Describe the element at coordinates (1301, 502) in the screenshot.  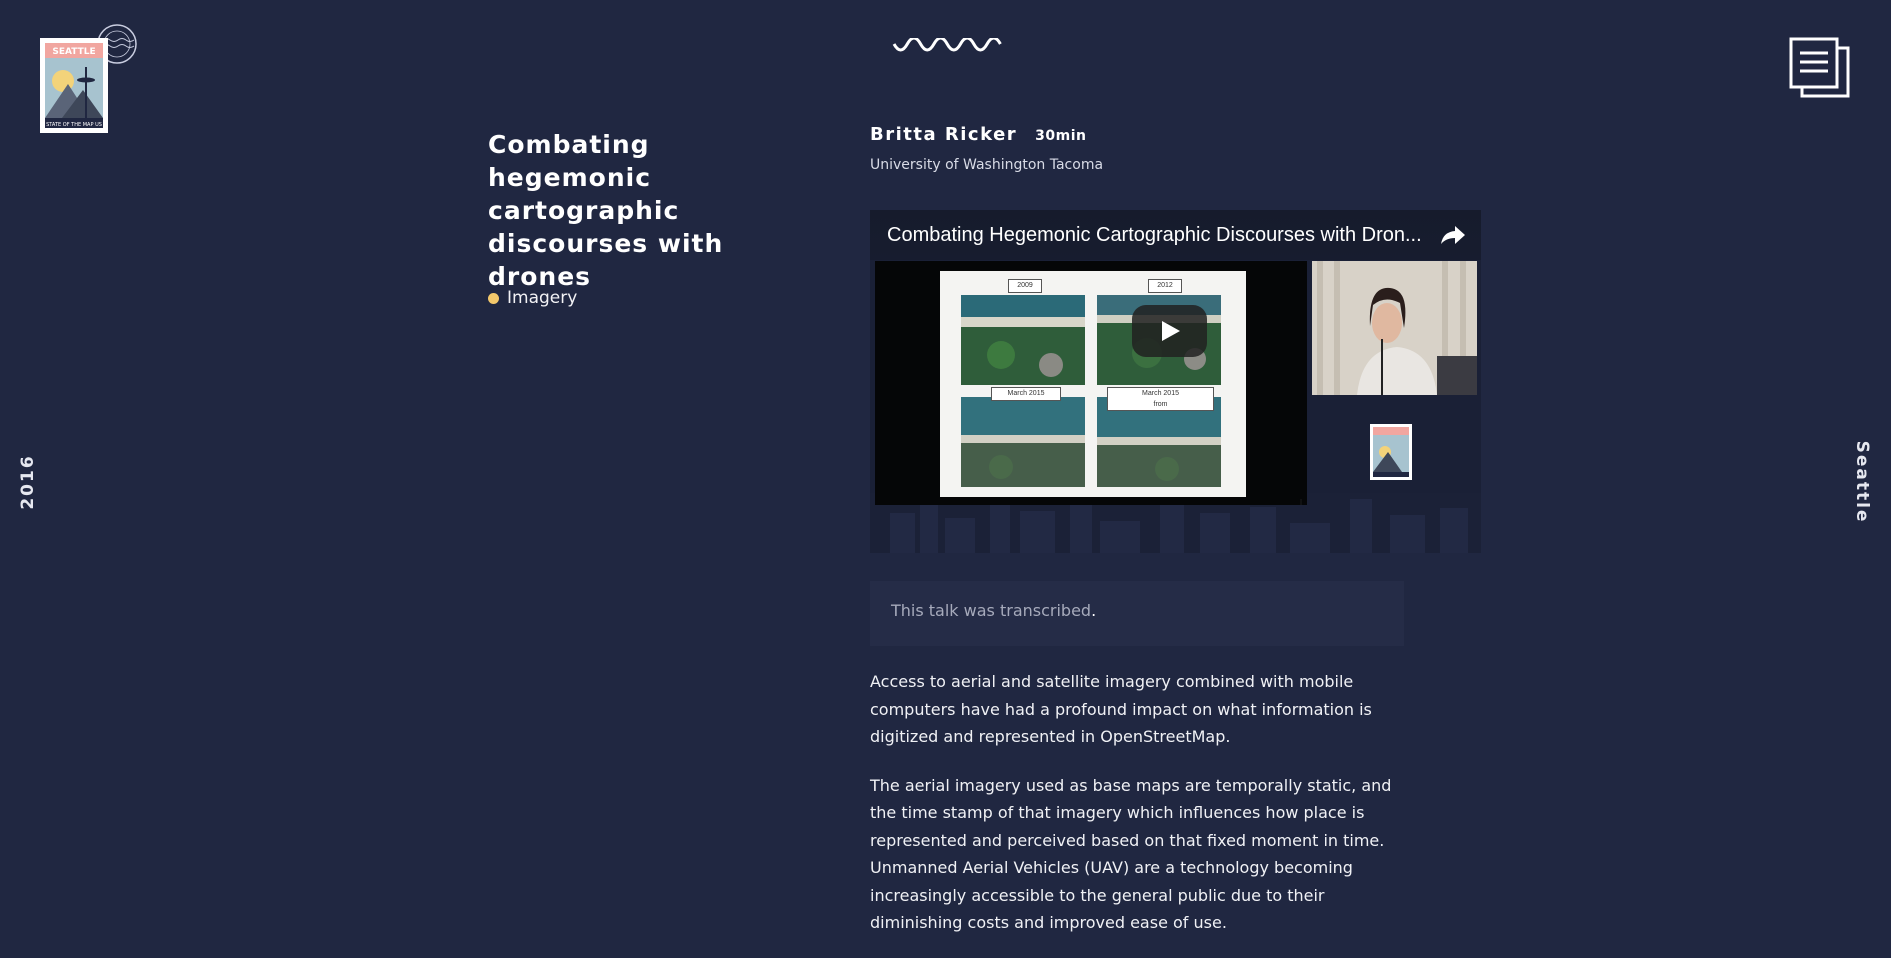
I see `slide-corner-mark: |` at that location.